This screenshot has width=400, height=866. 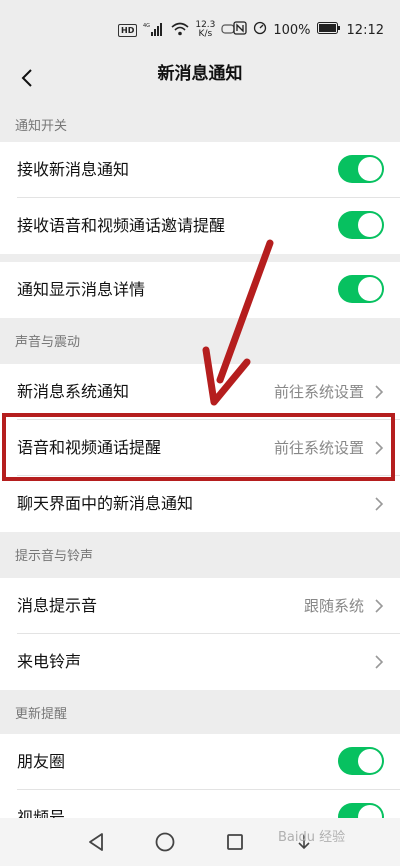 What do you see at coordinates (312, 837) in the screenshot?
I see `watermark: Baidu 经验` at bounding box center [312, 837].